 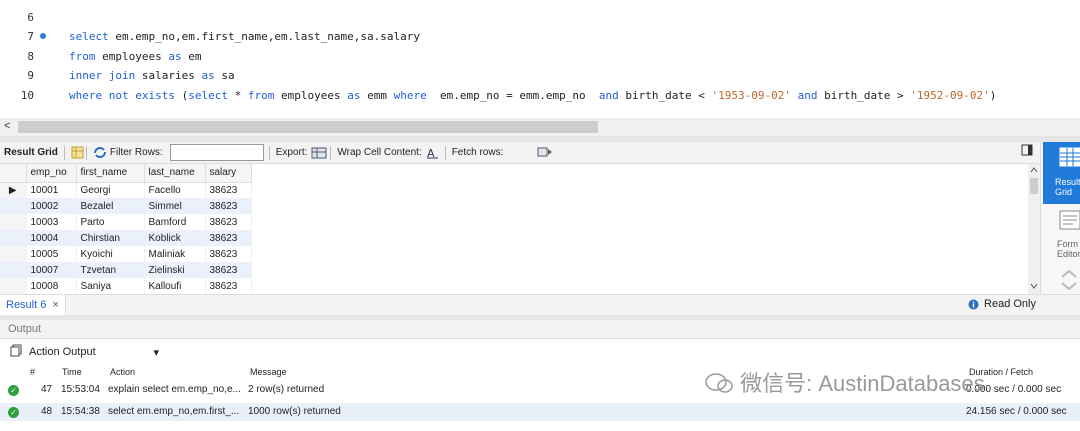 I want to click on line-number: 8, so click(x=30, y=56).